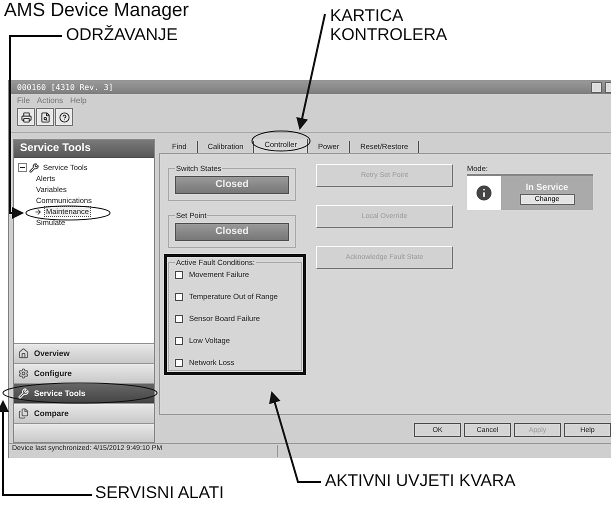 The width and height of the screenshot is (611, 510). I want to click on nav-item: Configure, so click(84, 373).